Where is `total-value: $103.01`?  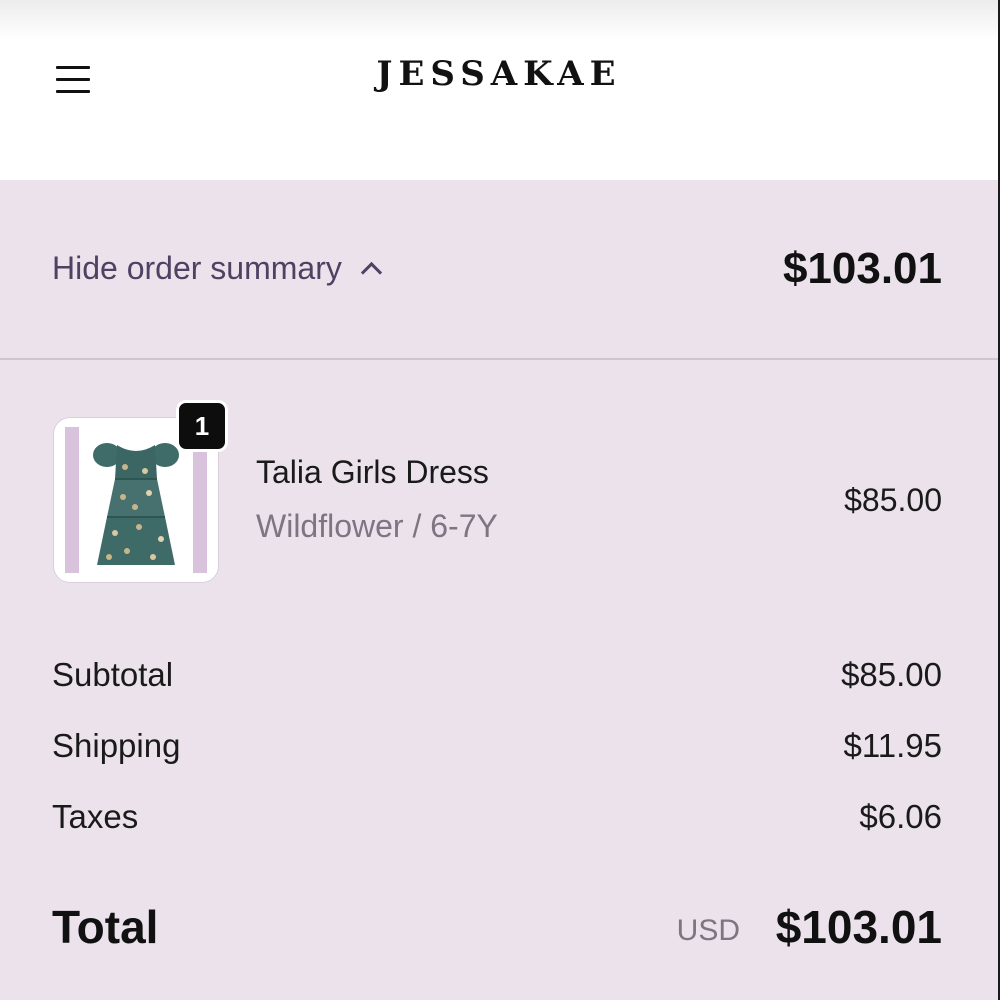
total-value: $103.01 is located at coordinates (858, 927).